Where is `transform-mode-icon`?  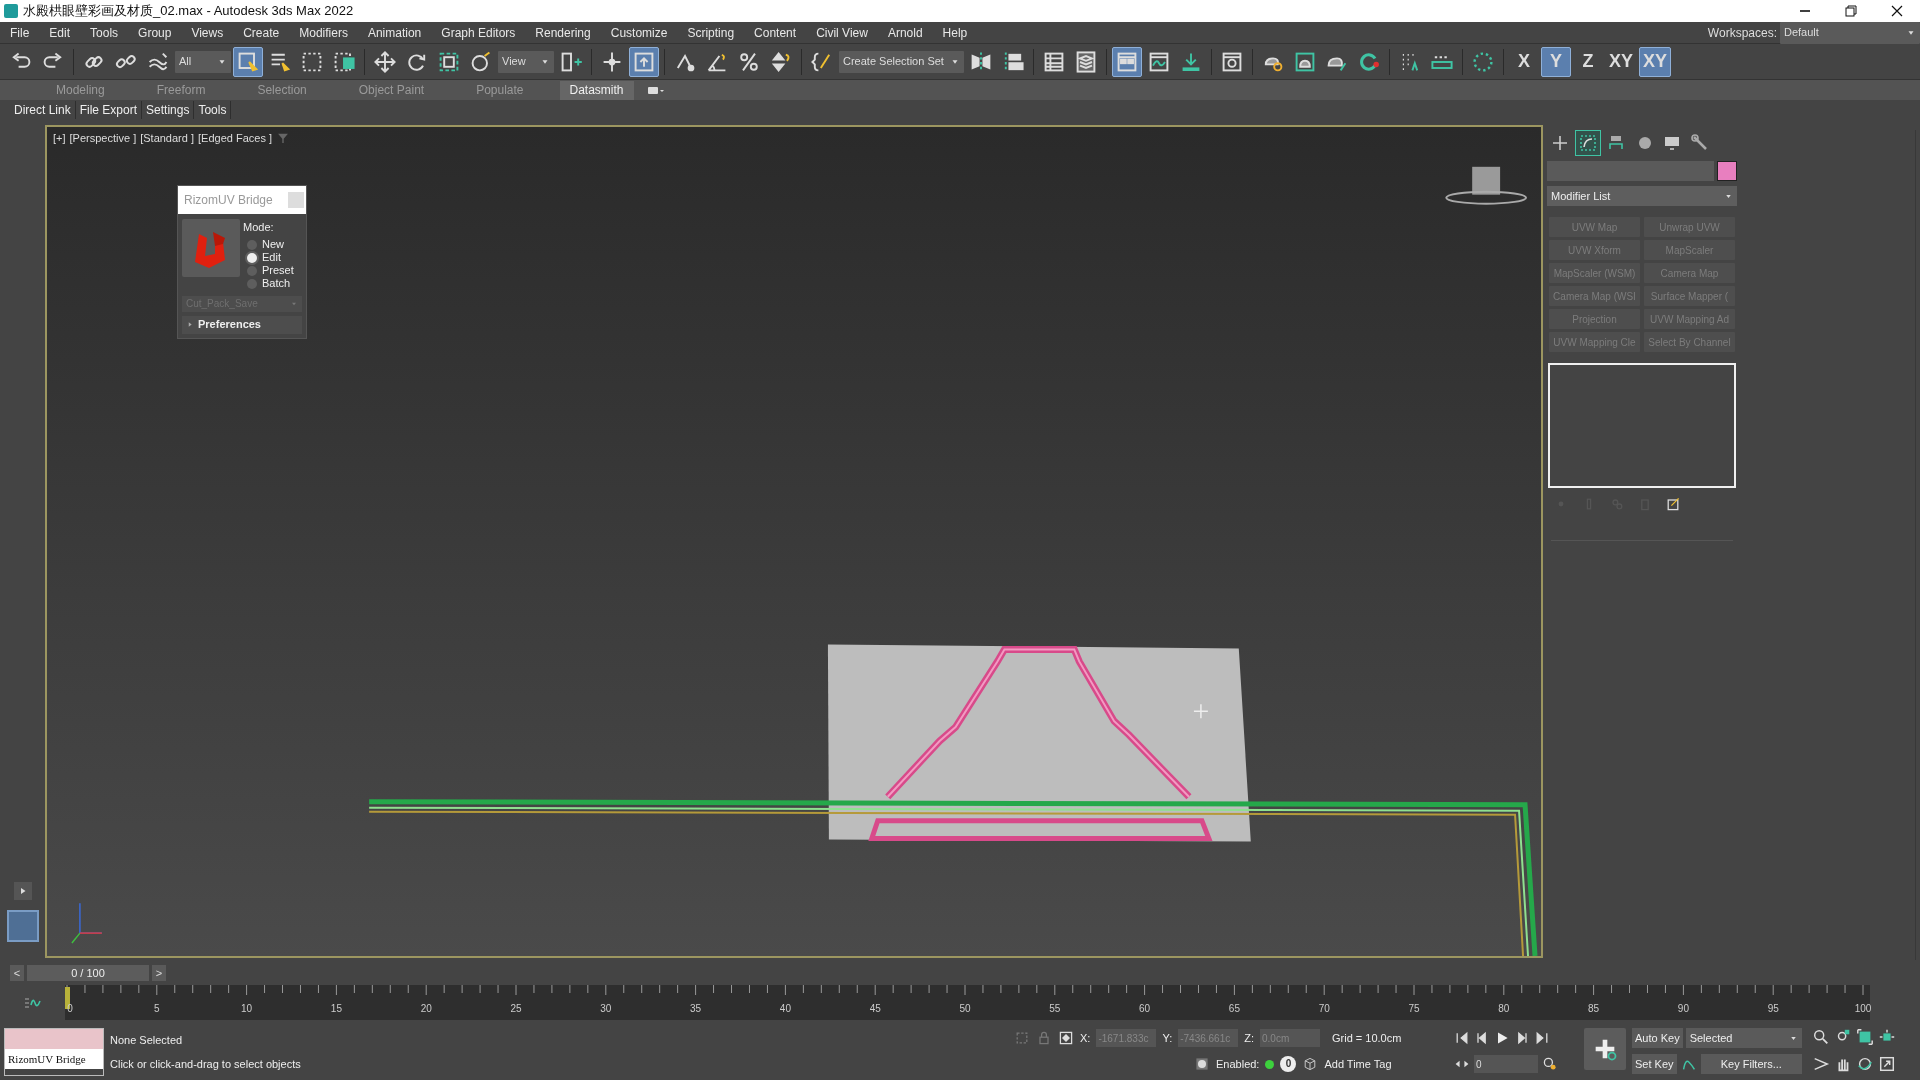
transform-mode-icon is located at coordinates (1066, 1038).